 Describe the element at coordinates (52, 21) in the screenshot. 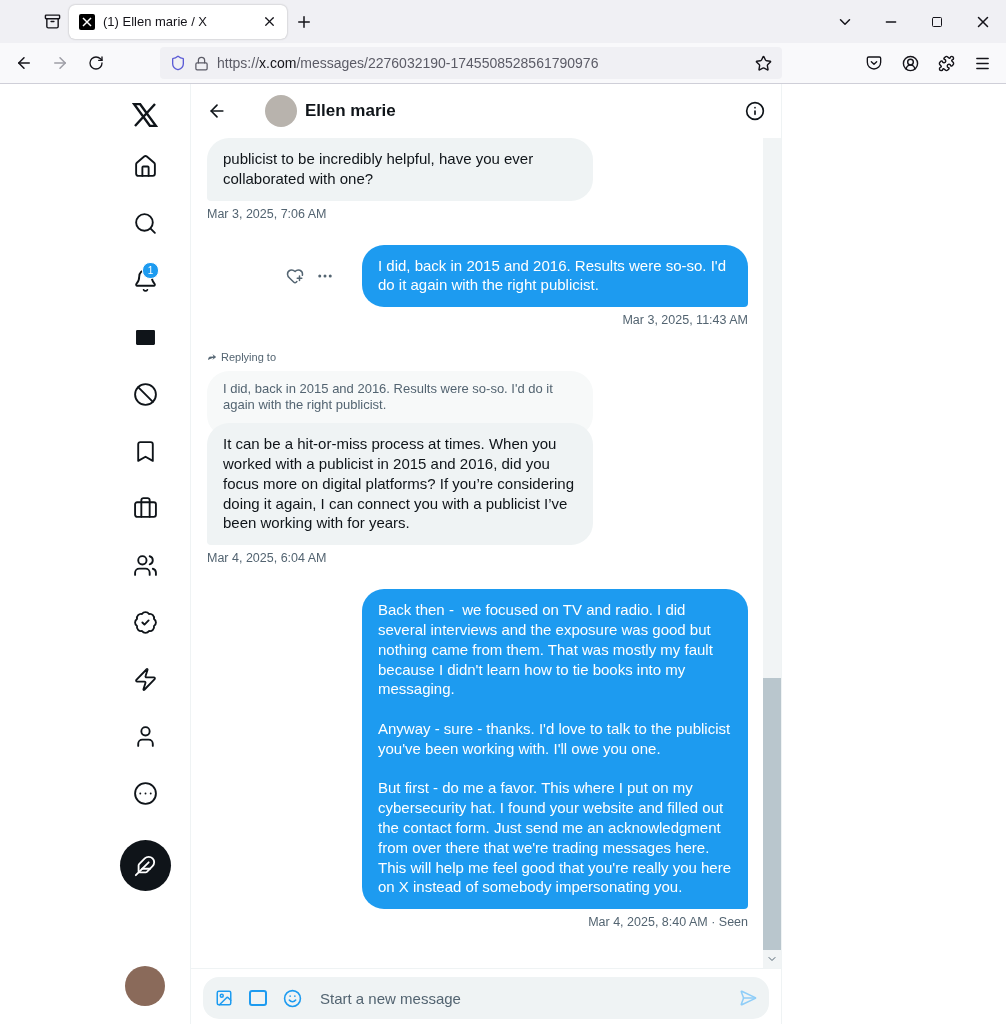

I see `tab-list-icon` at that location.